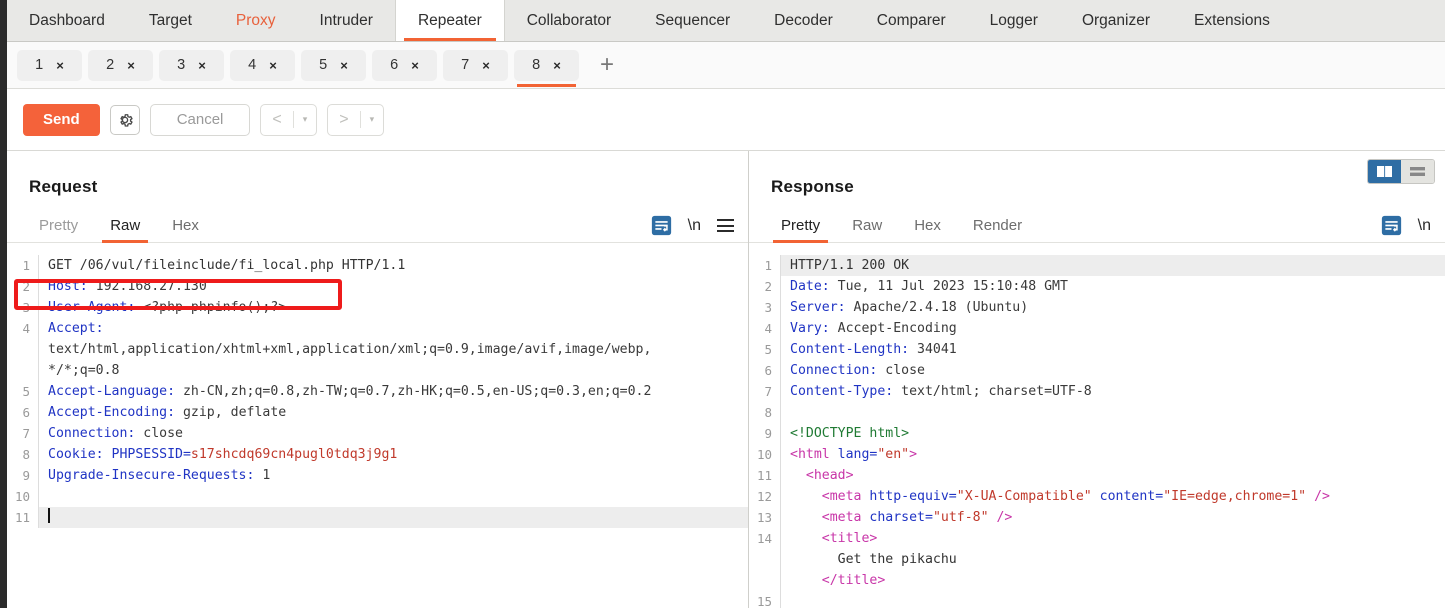 The image size is (1445, 608). I want to click on line-number: 9, so click(23, 475).